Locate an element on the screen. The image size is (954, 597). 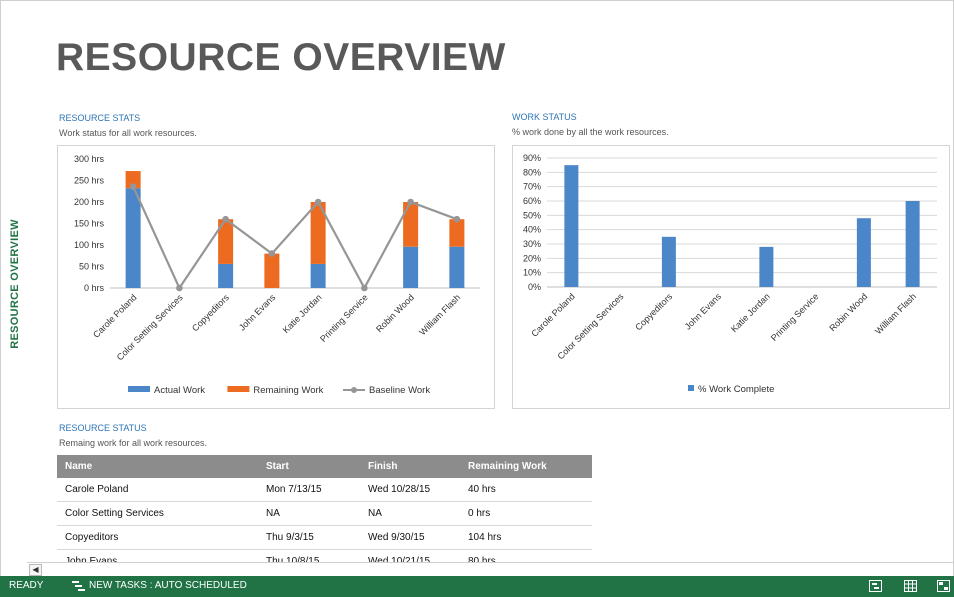
cell-finish: Wed 9/30/15 is located at coordinates (410, 537).